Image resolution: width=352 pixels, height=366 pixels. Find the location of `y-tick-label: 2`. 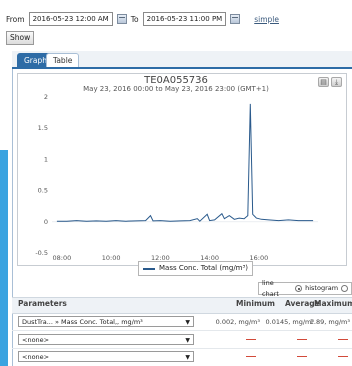

y-tick-label: 2 is located at coordinates (46, 97).